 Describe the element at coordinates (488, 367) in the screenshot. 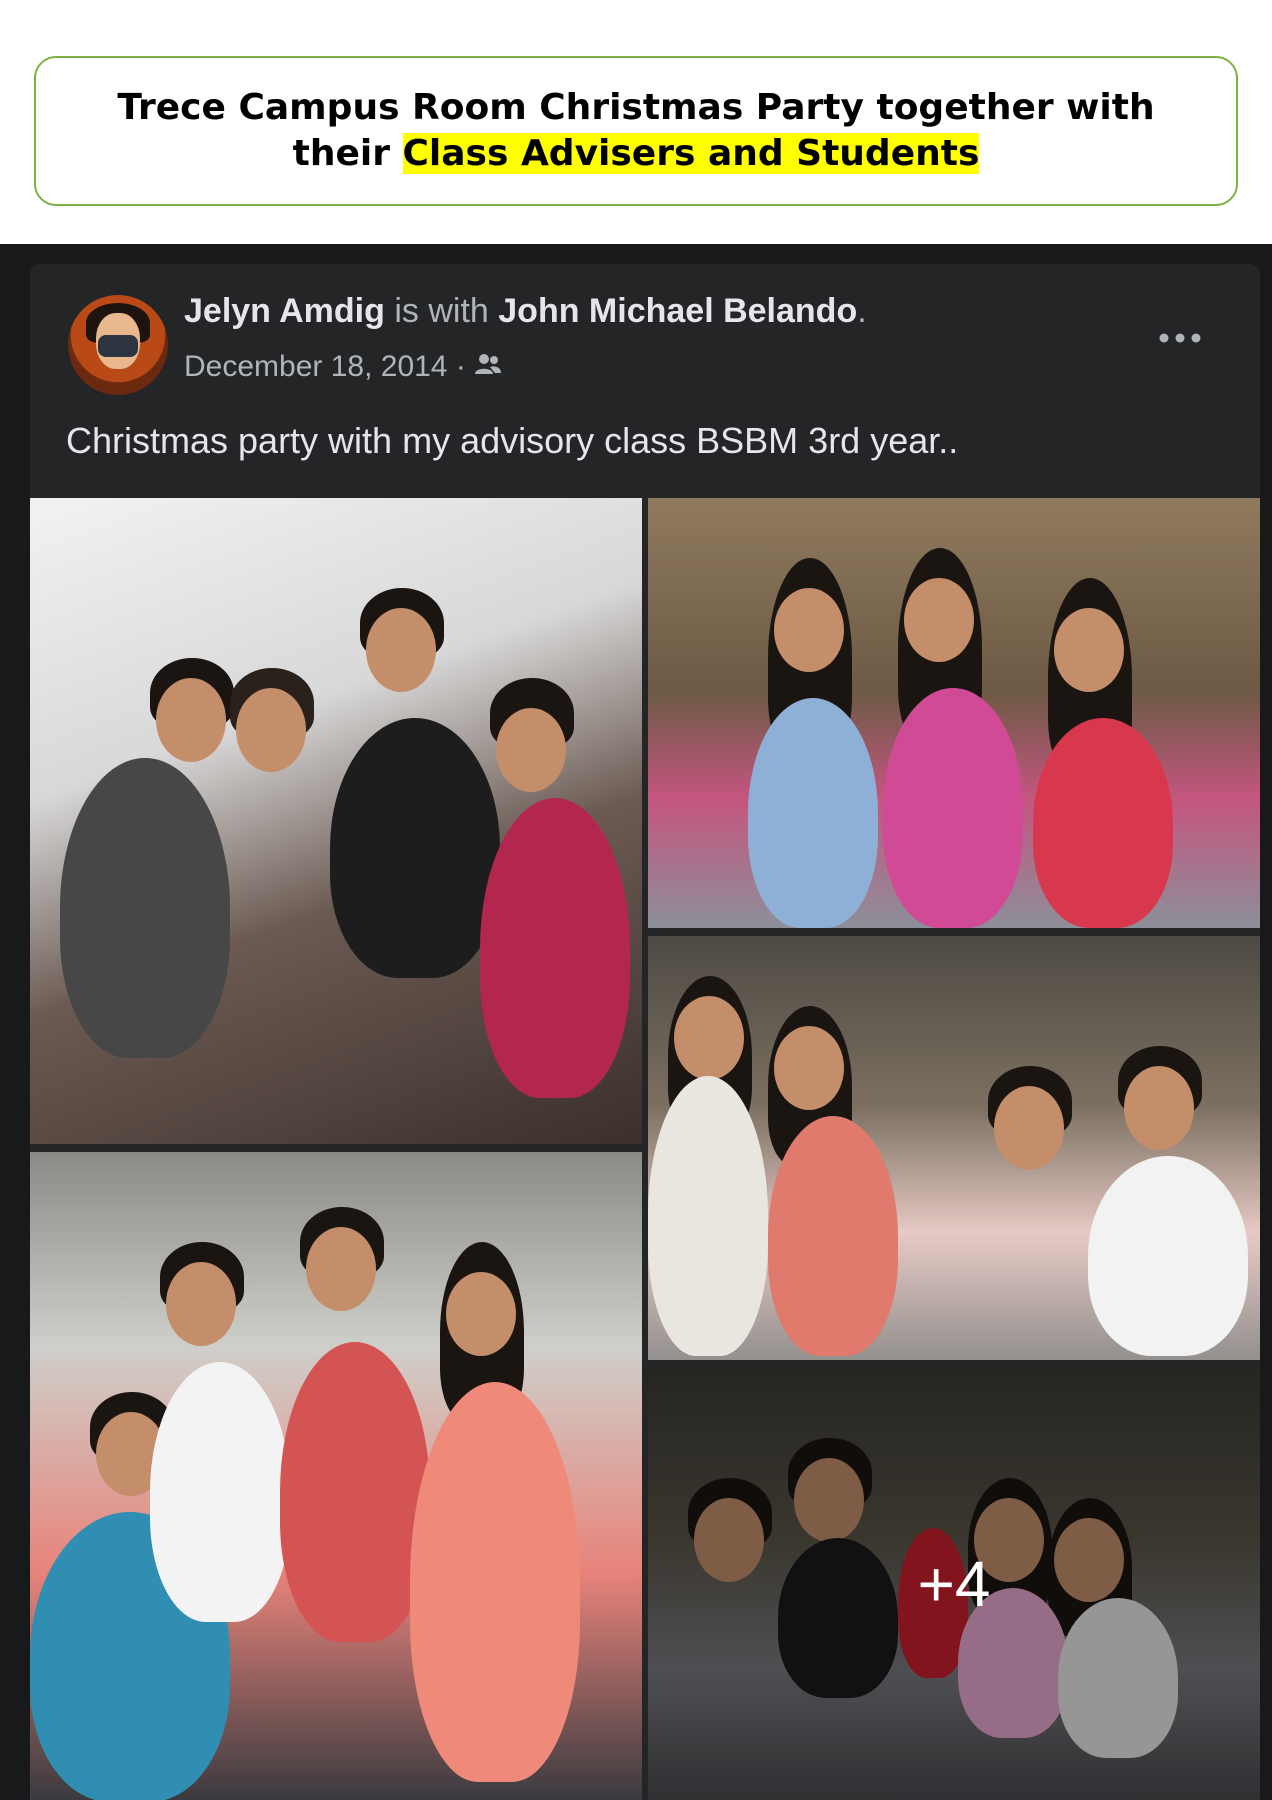

I see `friends-icon` at that location.